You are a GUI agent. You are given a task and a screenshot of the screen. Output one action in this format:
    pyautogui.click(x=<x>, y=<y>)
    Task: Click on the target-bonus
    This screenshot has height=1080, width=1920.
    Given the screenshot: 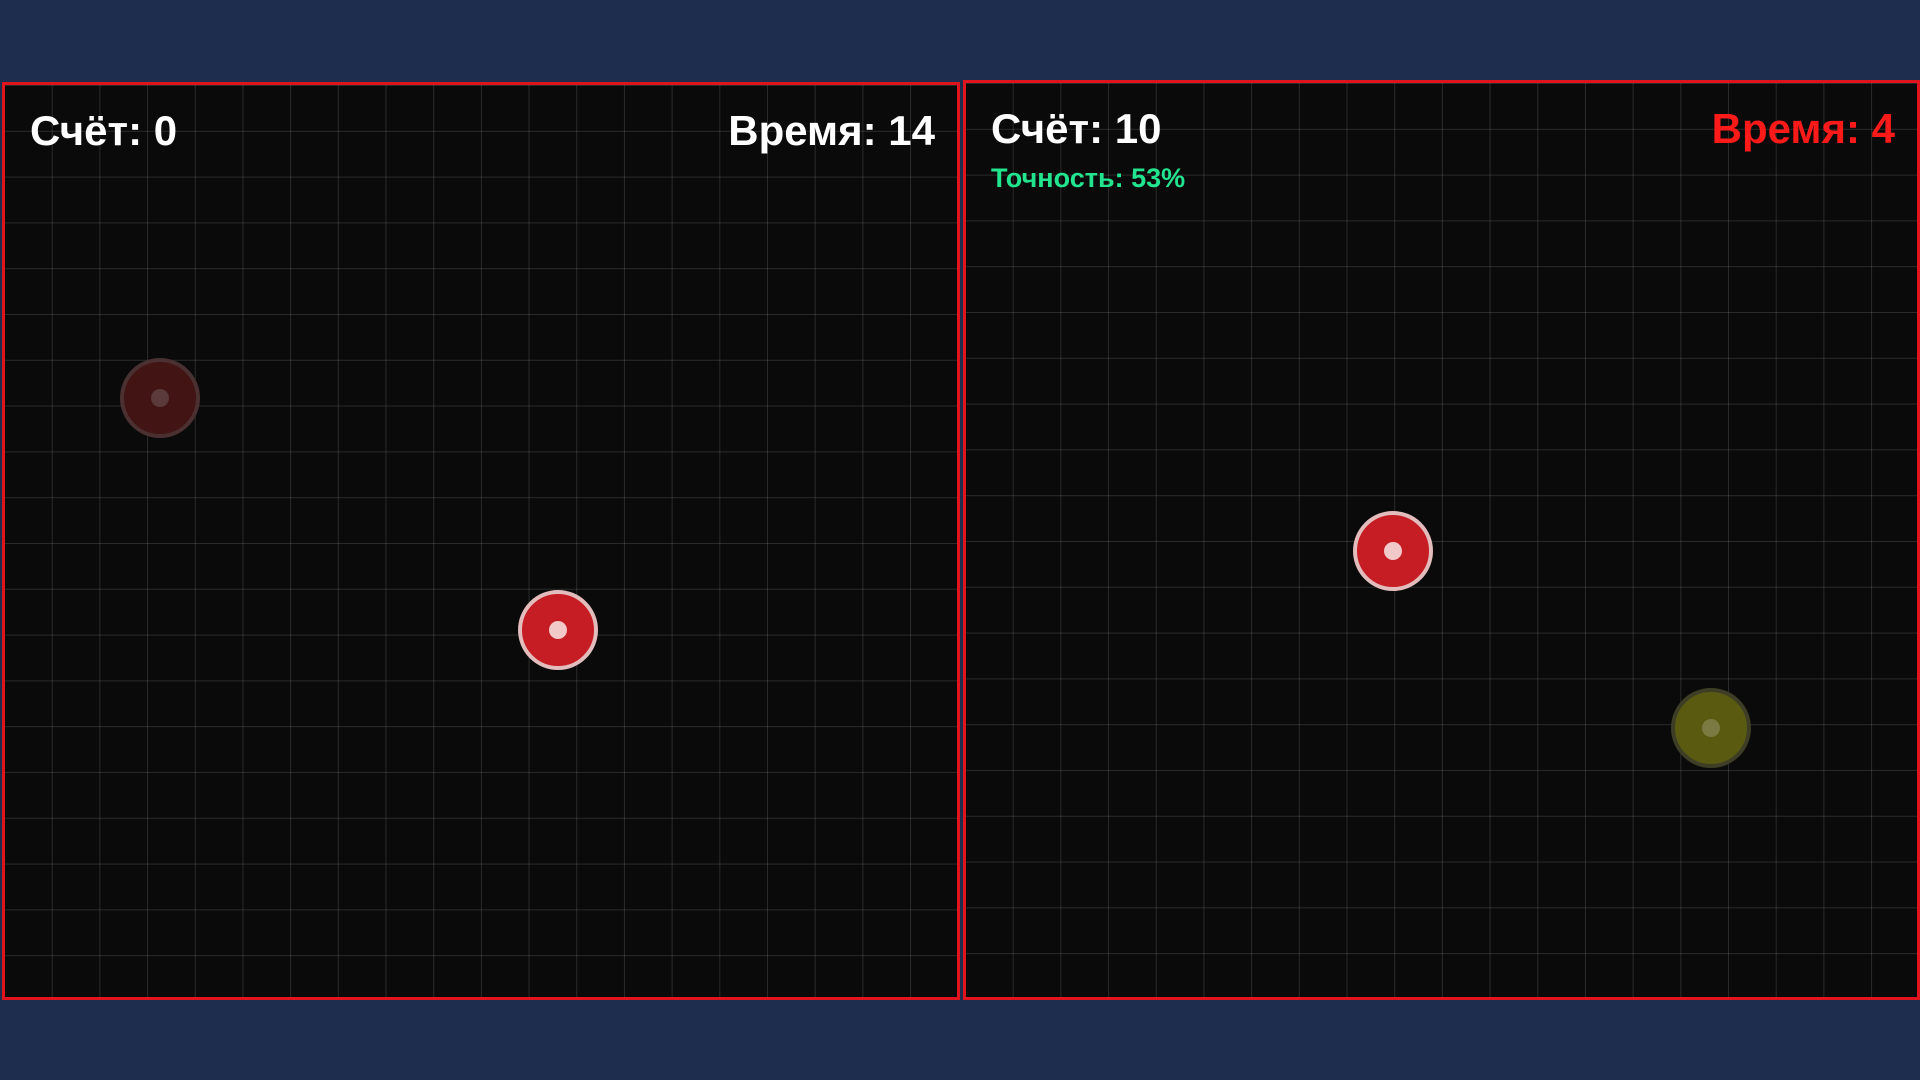 What is the action you would take?
    pyautogui.click(x=1711, y=728)
    